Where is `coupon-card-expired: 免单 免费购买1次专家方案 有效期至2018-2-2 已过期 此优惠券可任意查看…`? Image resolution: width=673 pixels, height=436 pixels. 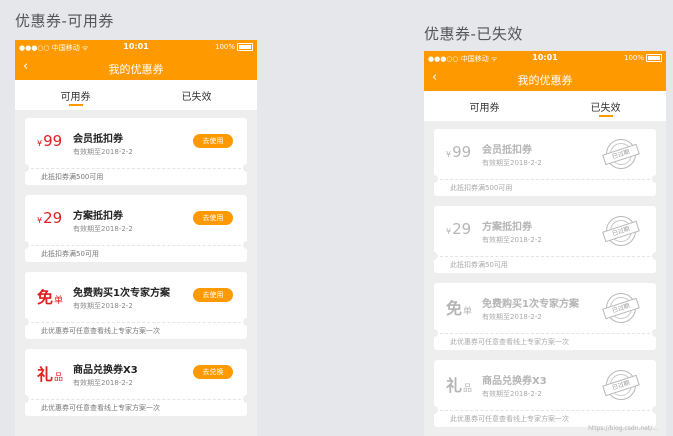
coupon-card-expired: 免单 免费购买1次专家方案 有效期至2018-2-2 已过期 此优惠券可任意查看… is located at coordinates (545, 316).